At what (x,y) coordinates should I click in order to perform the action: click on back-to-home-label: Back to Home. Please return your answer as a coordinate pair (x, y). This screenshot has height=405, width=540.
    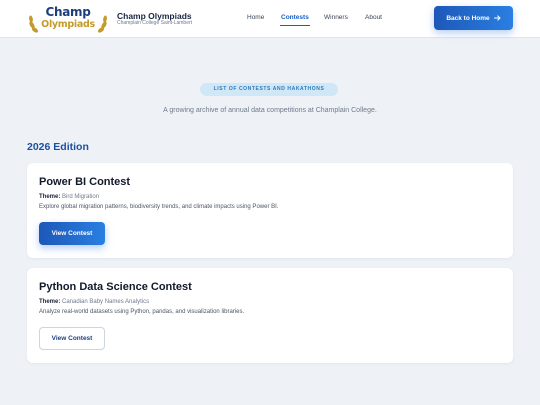
    Looking at the image, I should click on (468, 18).